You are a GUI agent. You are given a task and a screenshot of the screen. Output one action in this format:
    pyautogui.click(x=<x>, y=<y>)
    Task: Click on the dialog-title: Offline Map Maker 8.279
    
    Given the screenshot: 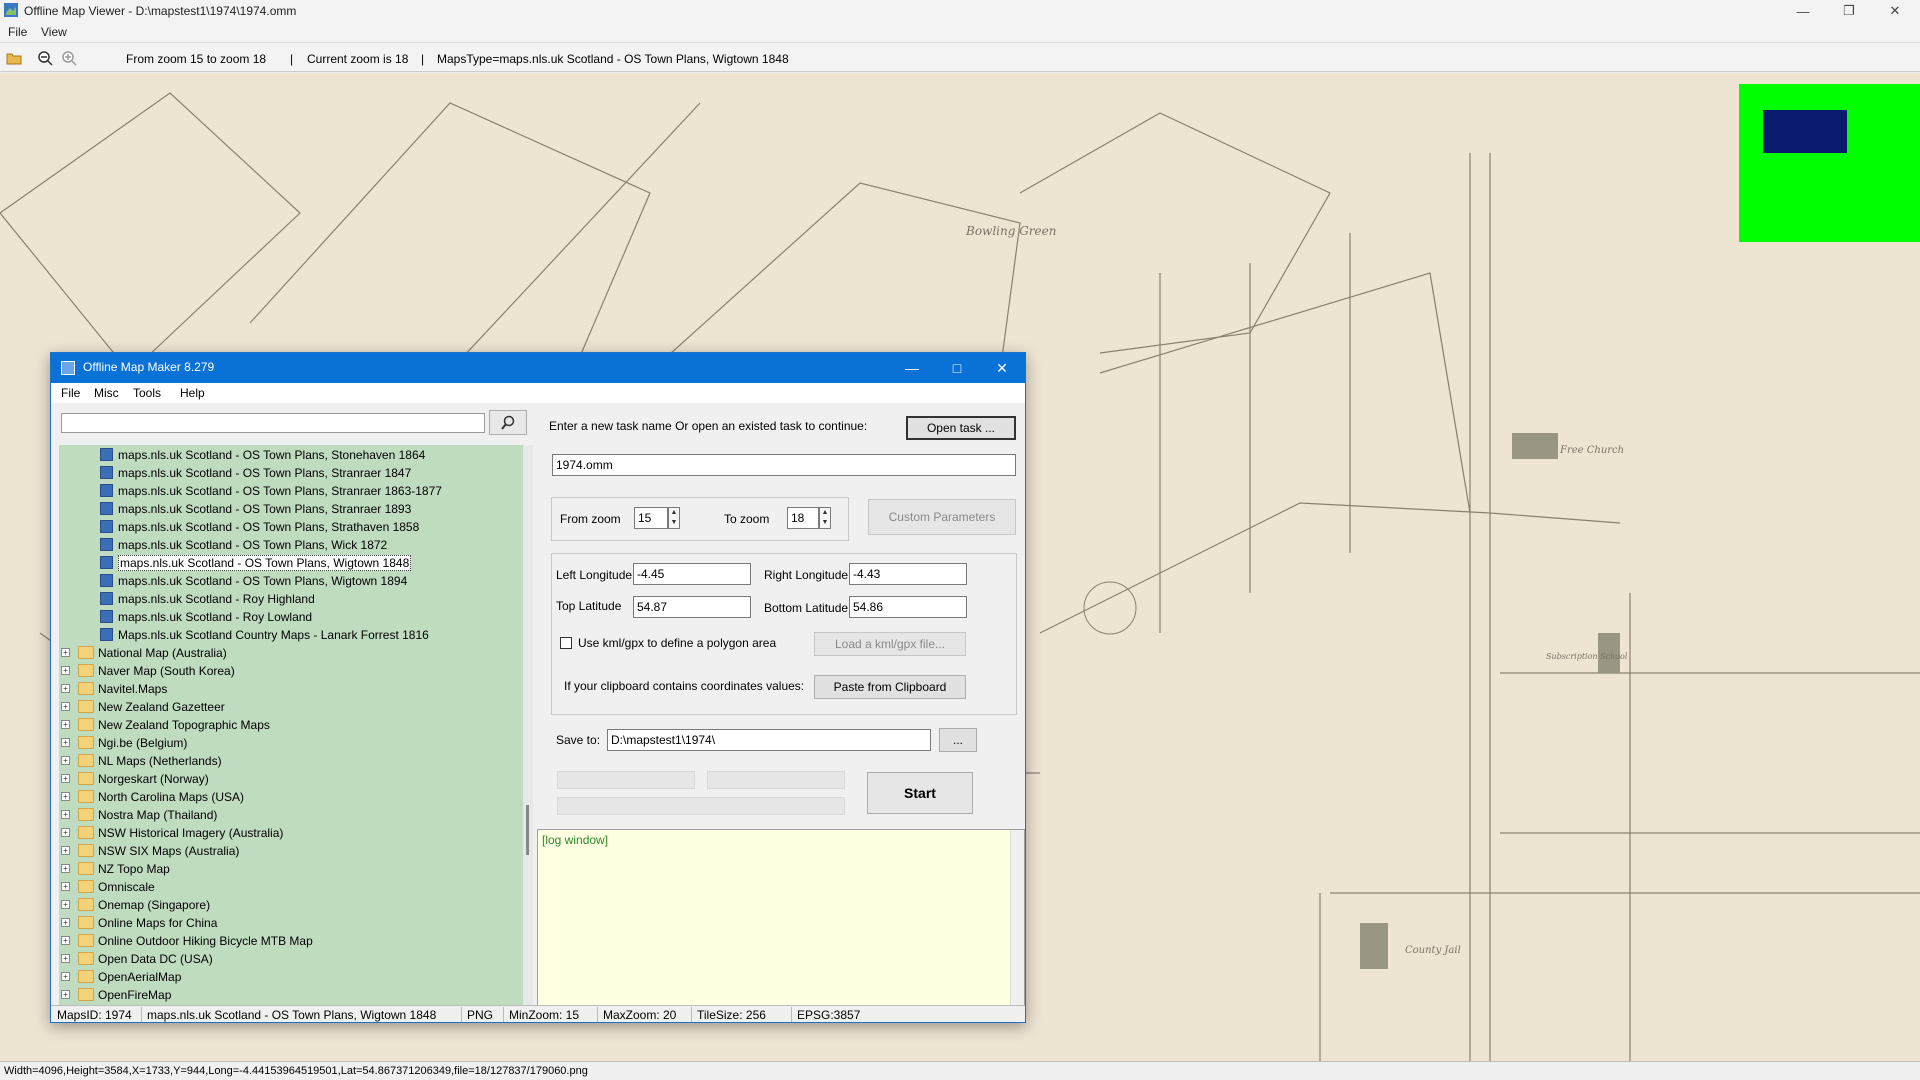 What is the action you would take?
    pyautogui.click(x=149, y=367)
    